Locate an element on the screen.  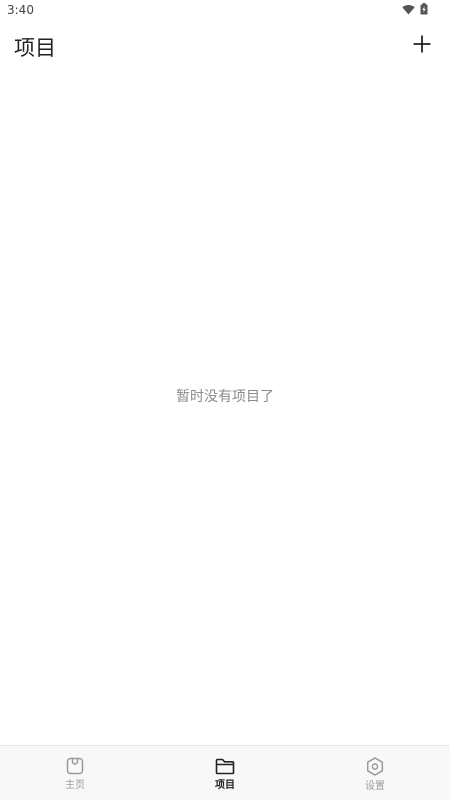
nav-item-projects: 项目 is located at coordinates (225, 773).